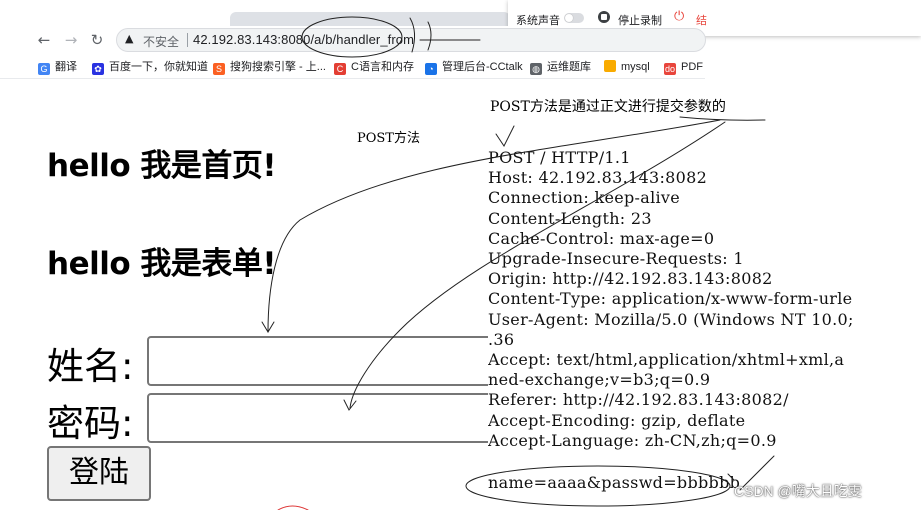 The width and height of the screenshot is (921, 510). Describe the element at coordinates (99, 473) in the screenshot. I see `login-button: 登陆` at that location.